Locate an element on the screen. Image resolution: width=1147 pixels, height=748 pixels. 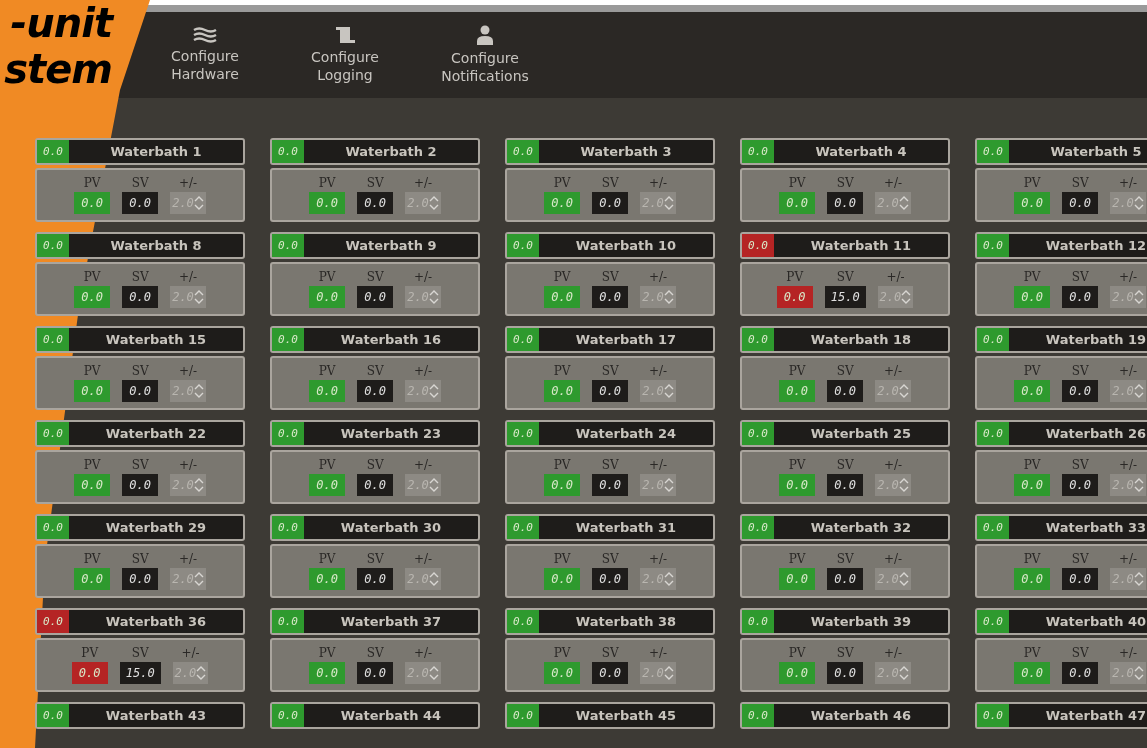
bath-title: Waterbath 12 is located at coordinates (1095, 246).